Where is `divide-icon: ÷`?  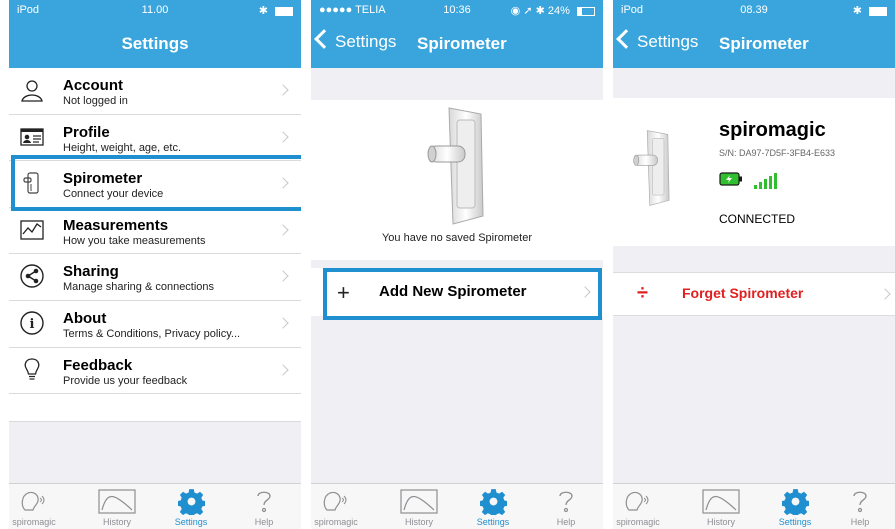 divide-icon: ÷ is located at coordinates (642, 293).